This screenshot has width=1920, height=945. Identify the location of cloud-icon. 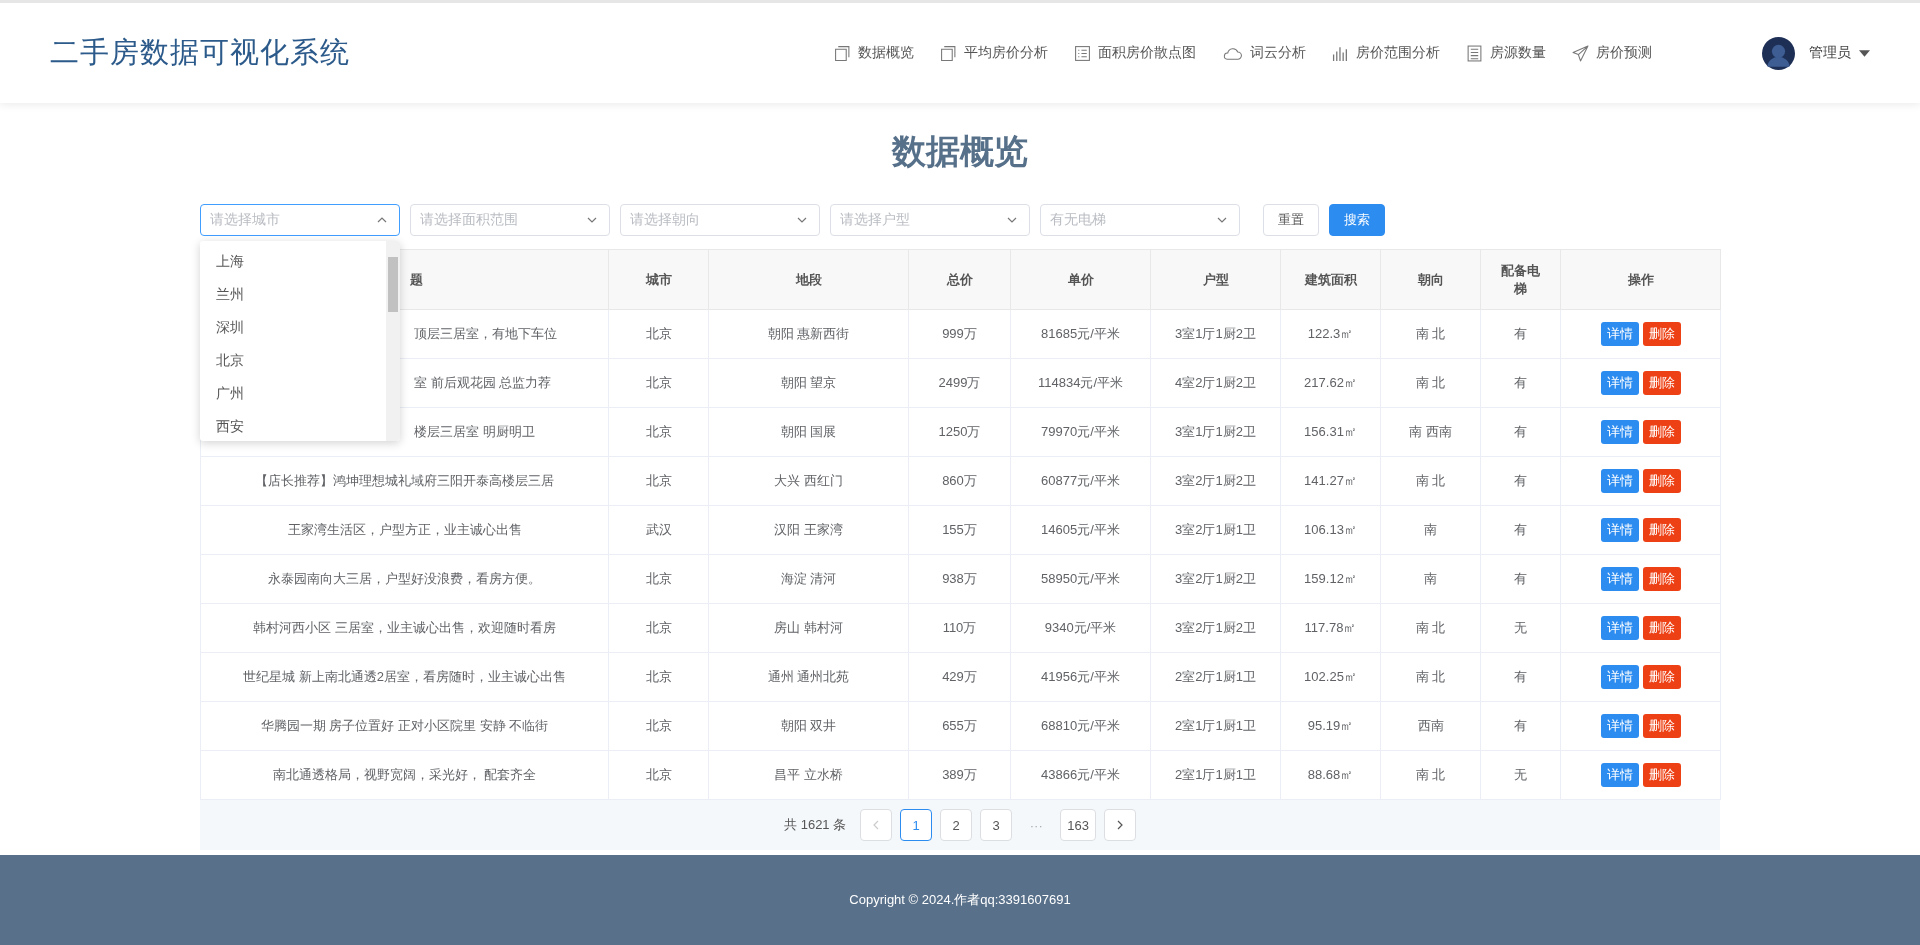
(1232, 53).